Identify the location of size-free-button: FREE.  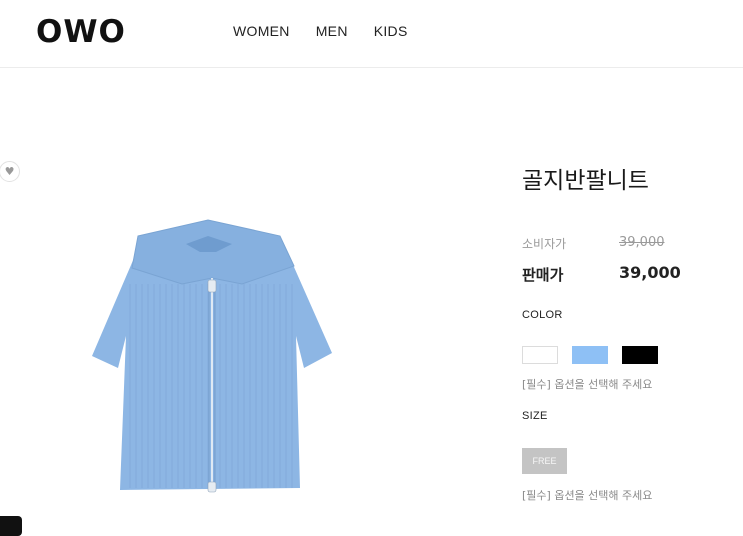
(544, 461).